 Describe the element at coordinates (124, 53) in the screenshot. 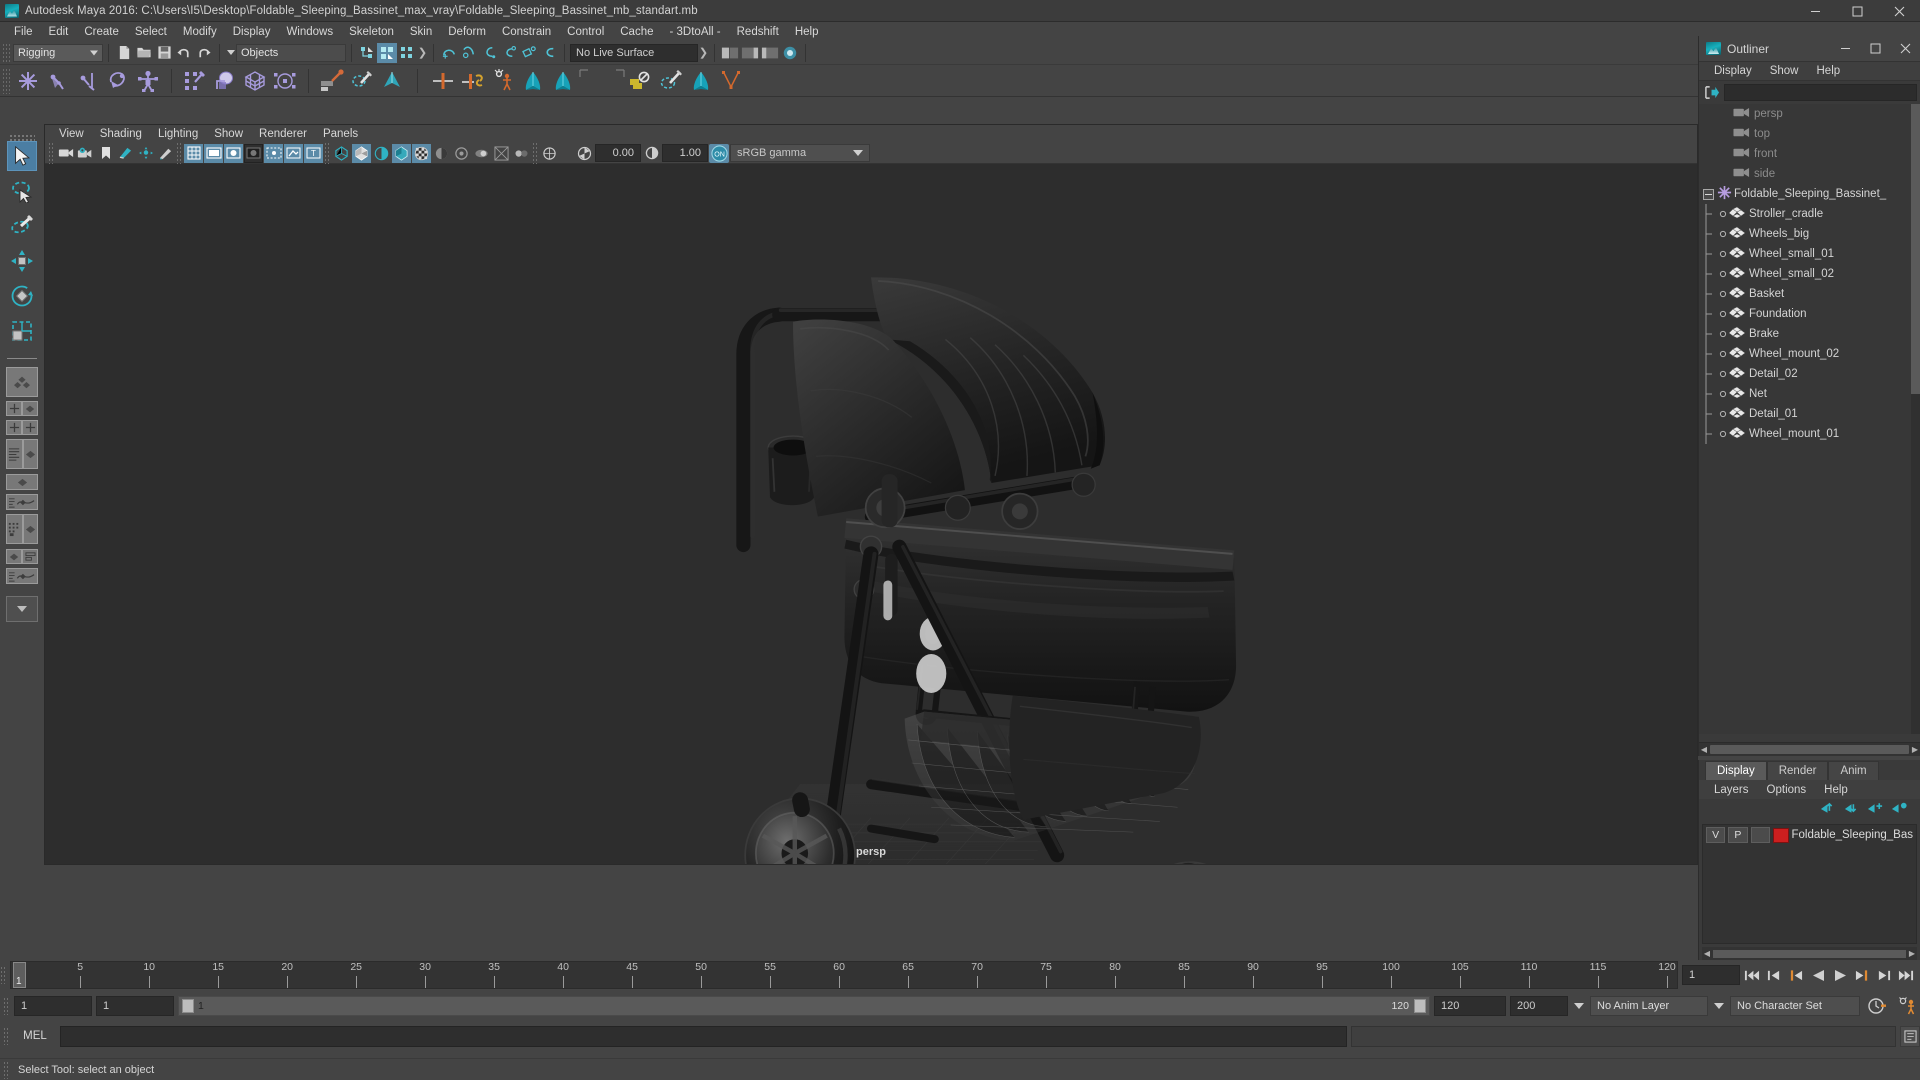

I see `new-scene-icon` at that location.